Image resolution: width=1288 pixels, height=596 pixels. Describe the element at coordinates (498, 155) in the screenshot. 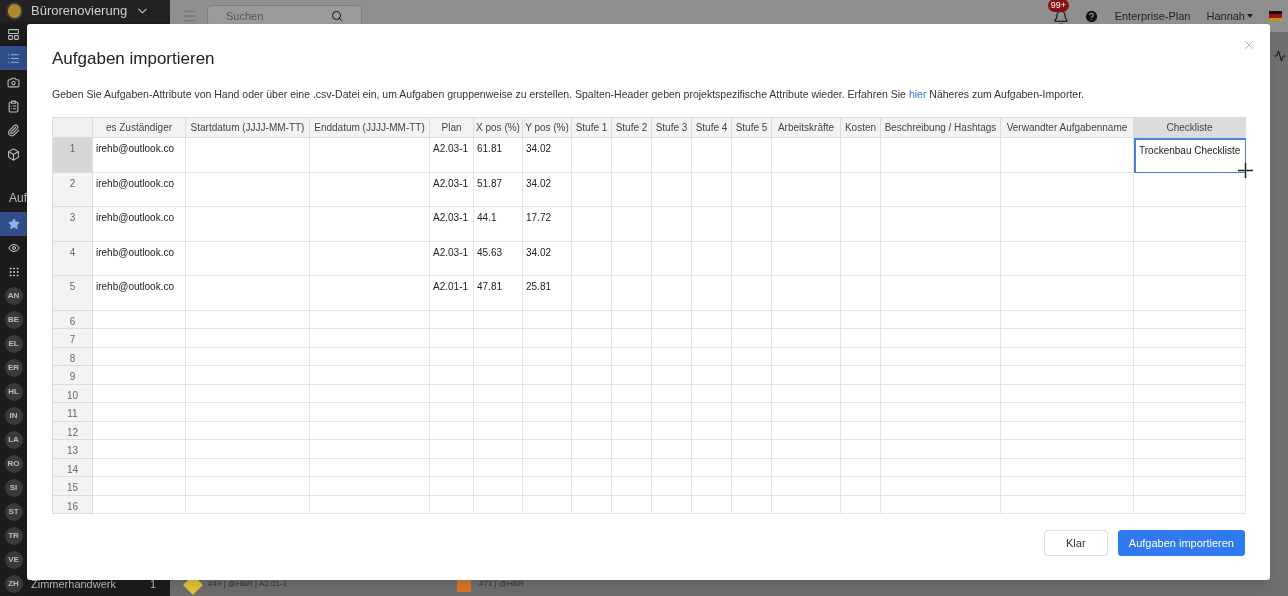

I see `table-cell: 61.81` at that location.